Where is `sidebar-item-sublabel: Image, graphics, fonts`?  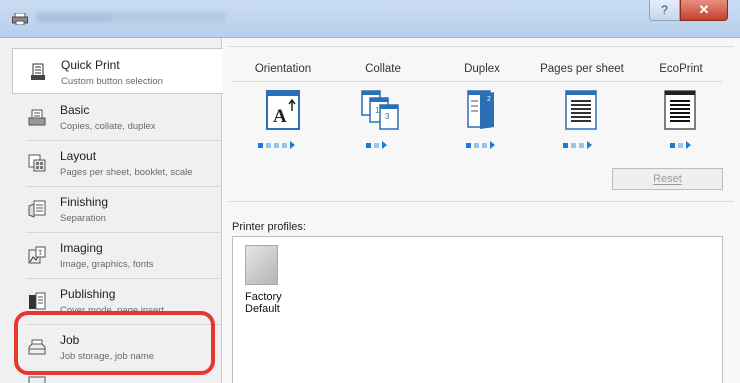 sidebar-item-sublabel: Image, graphics, fonts is located at coordinates (107, 264).